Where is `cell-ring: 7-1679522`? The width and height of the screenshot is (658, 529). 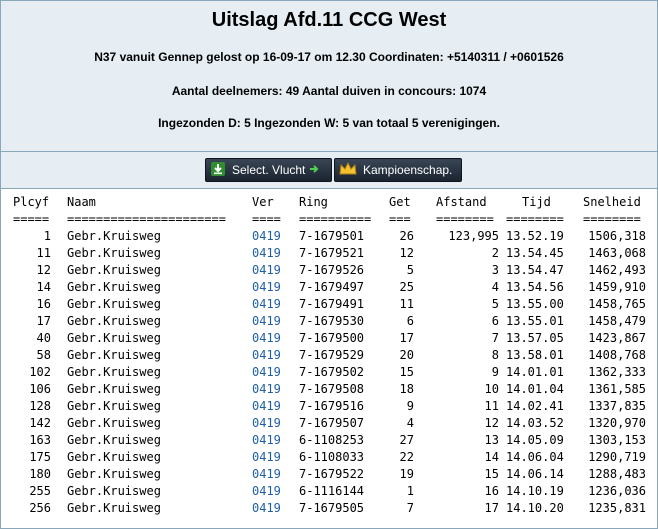 cell-ring: 7-1679522 is located at coordinates (332, 474).